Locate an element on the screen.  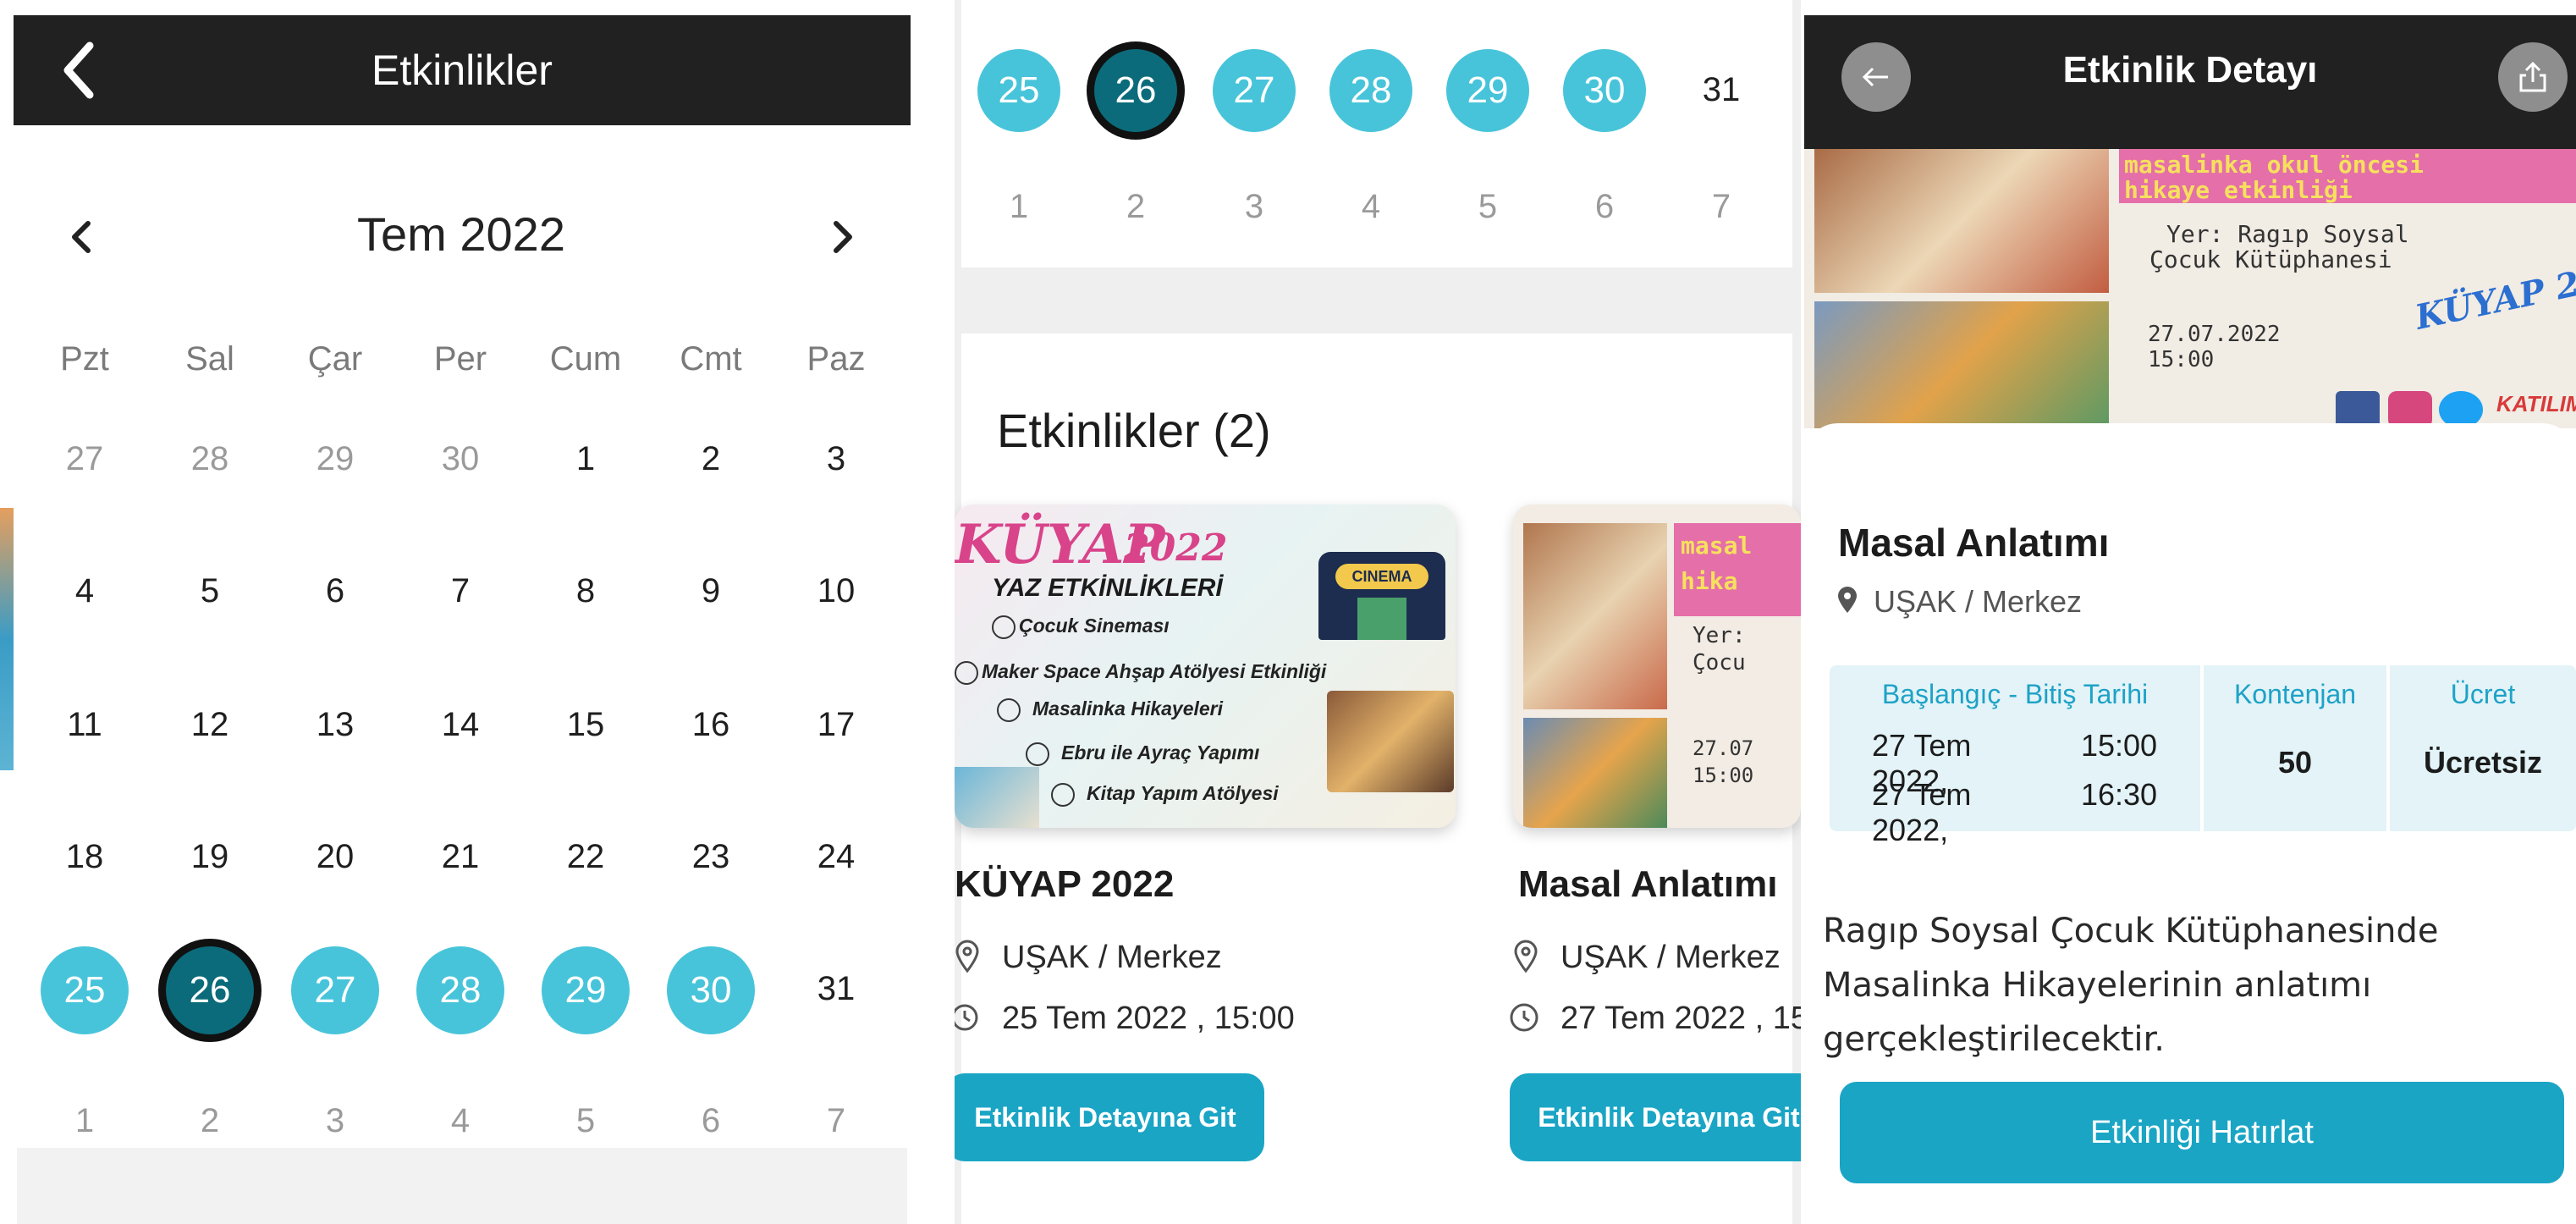
calendar-day: 13 is located at coordinates (335, 725).